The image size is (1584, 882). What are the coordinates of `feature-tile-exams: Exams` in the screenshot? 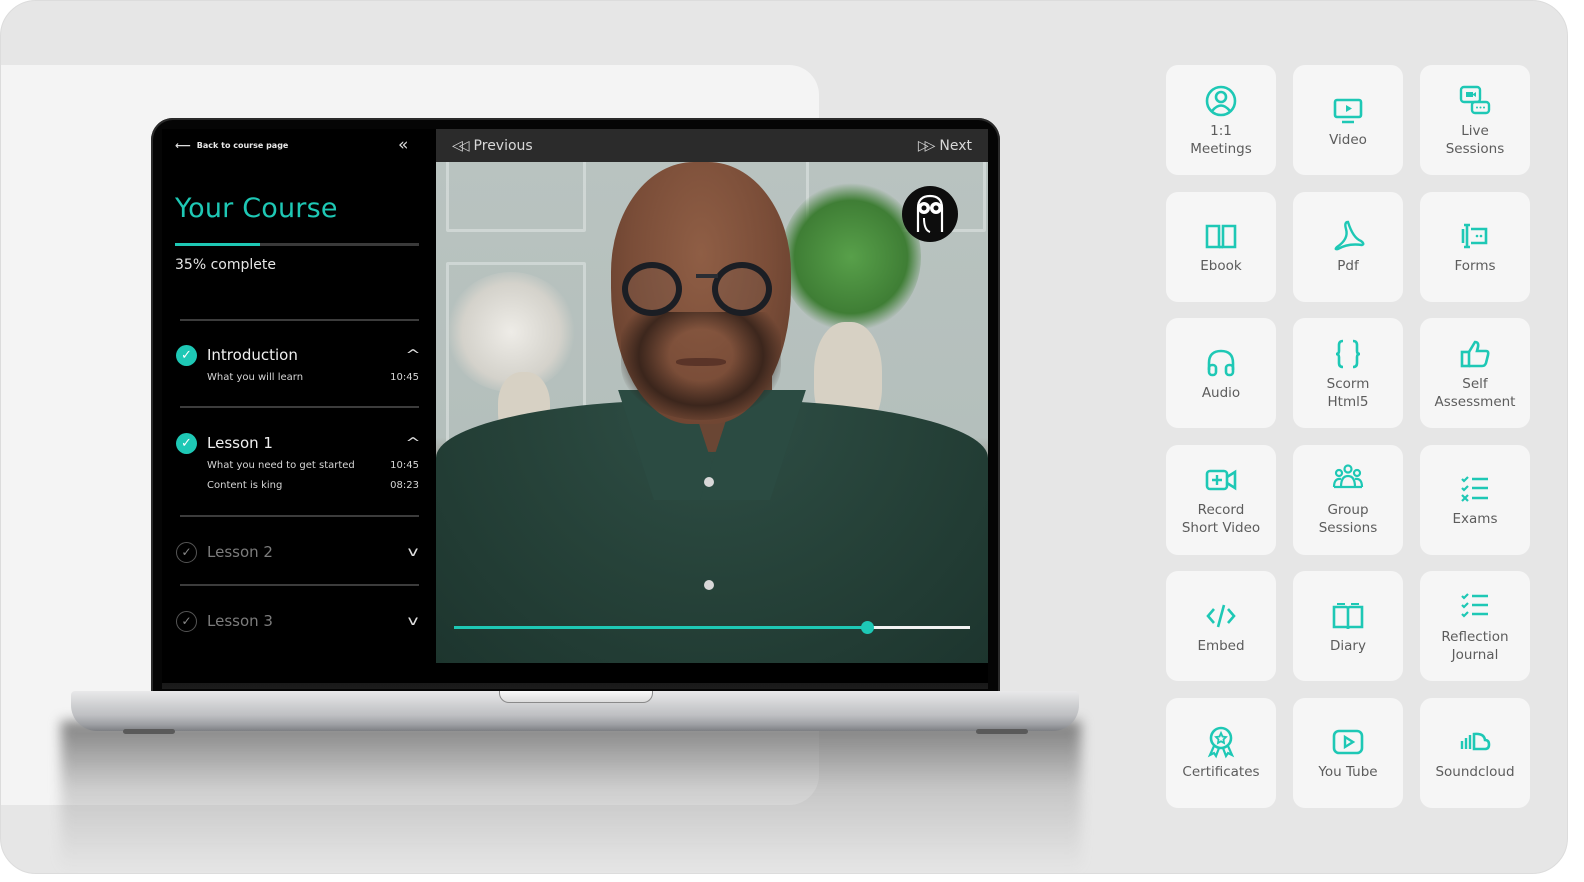 It's located at (1475, 499).